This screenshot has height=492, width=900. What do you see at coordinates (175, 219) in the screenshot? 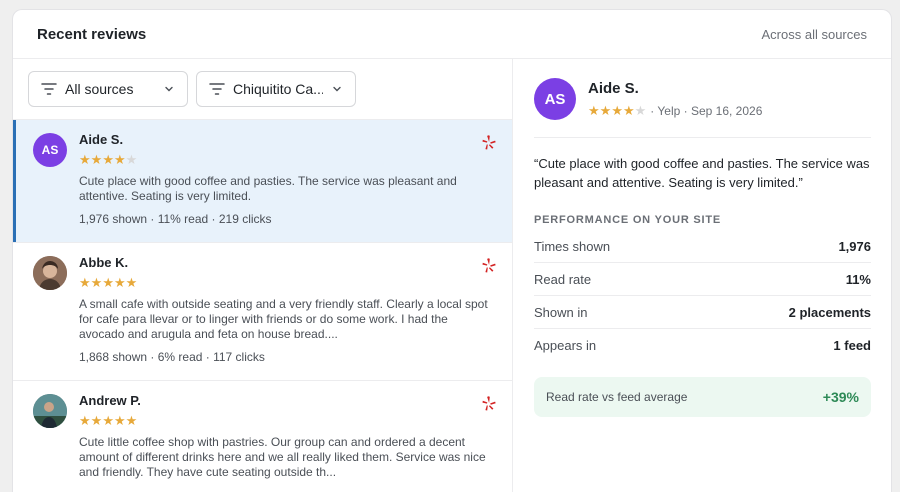
I see `review-stats: 1,976 shown · 11% read · 219 clicks` at bounding box center [175, 219].